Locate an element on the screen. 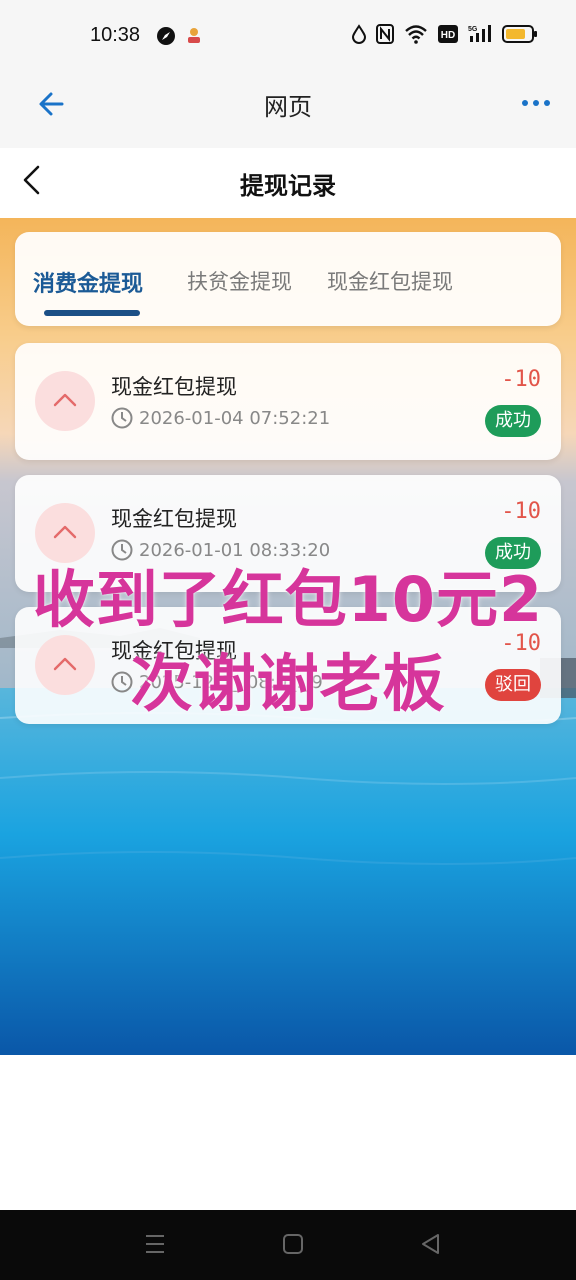 This screenshot has height=1280, width=576. status-time: 10:38 is located at coordinates (115, 35).